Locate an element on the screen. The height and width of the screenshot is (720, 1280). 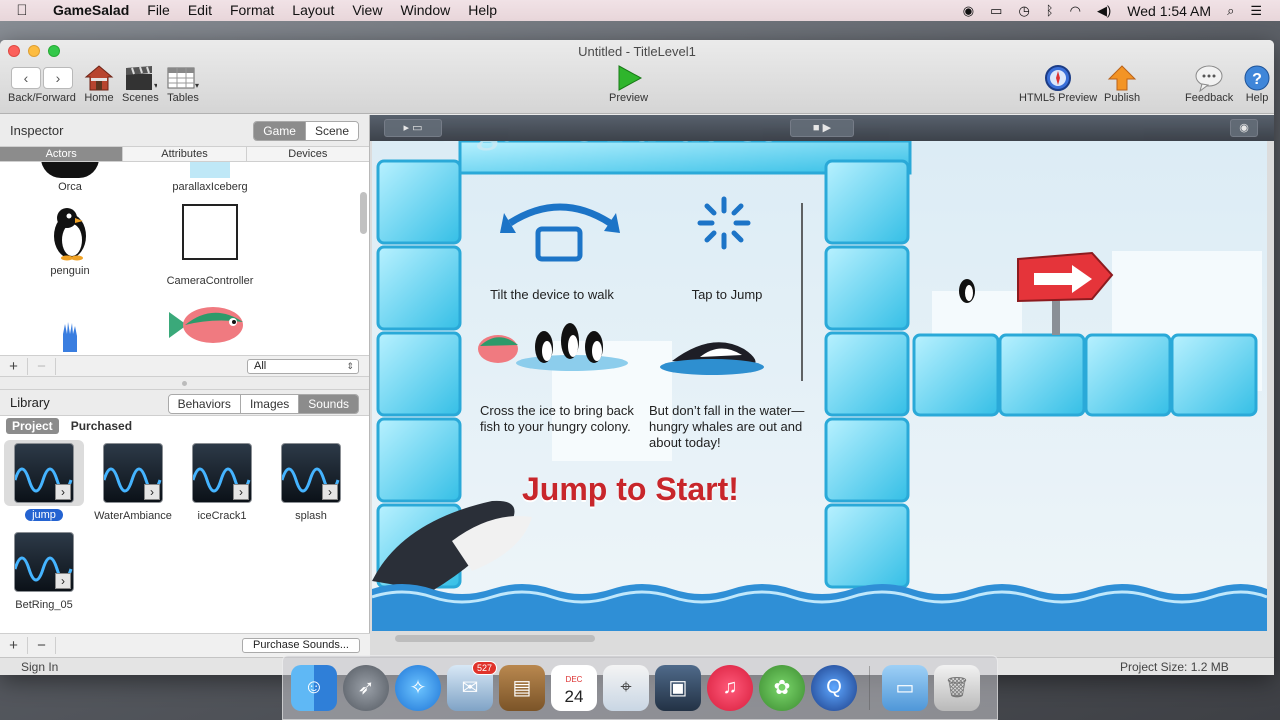
gamesalad-icon: ✿ is located at coordinates (782, 687).